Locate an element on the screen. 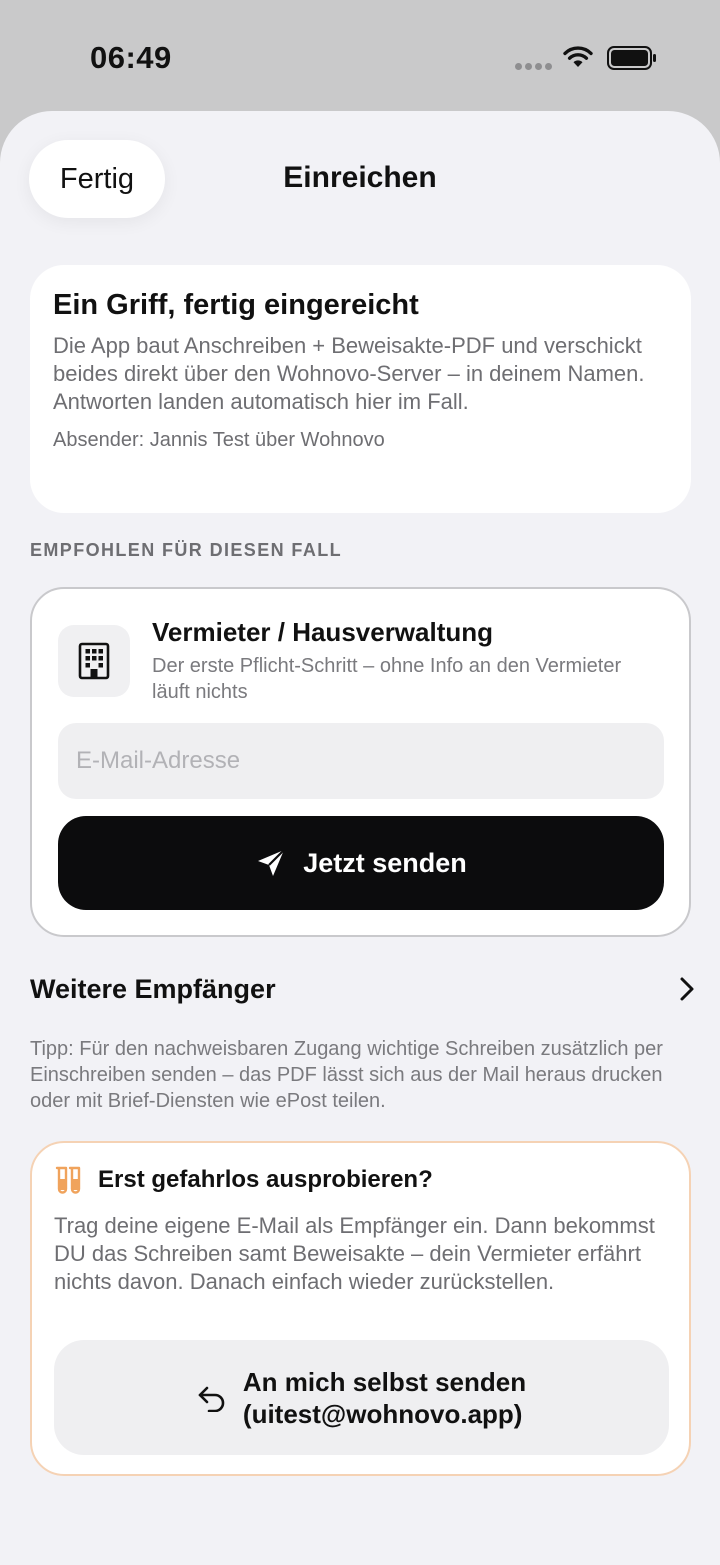 The width and height of the screenshot is (720, 1565). building-icon is located at coordinates (94, 661).